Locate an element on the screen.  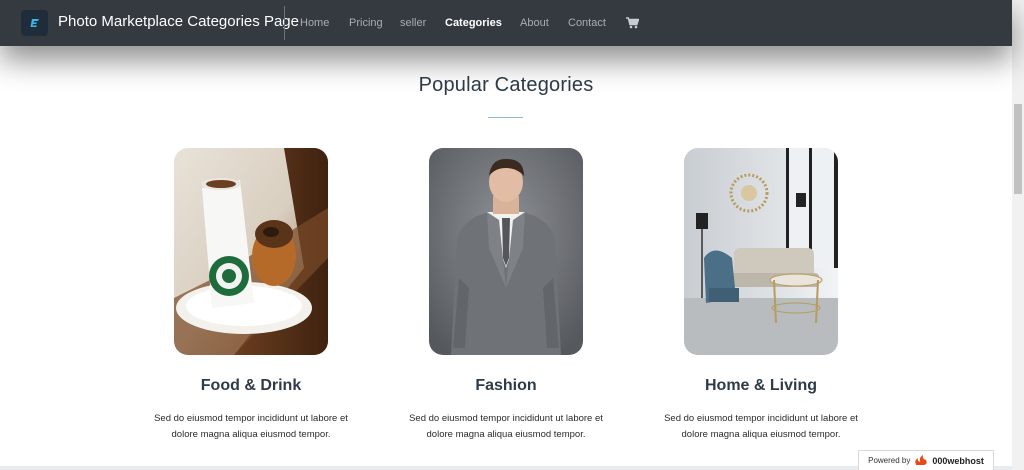
nav-link-about: About is located at coordinates (534, 23).